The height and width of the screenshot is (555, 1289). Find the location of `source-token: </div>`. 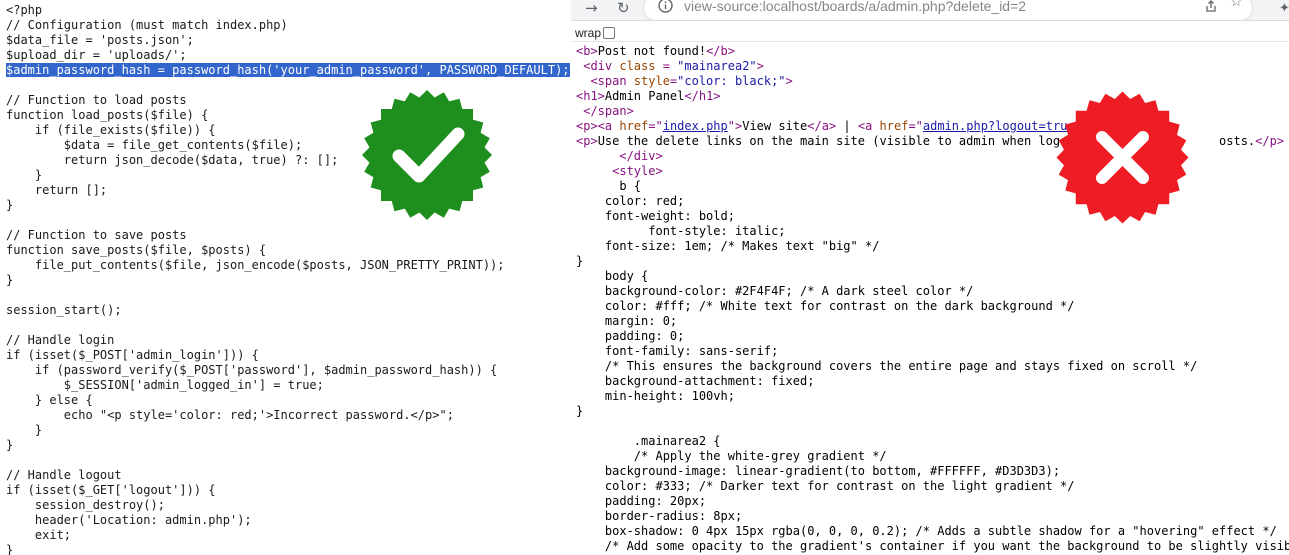

source-token: </div> is located at coordinates (619, 156).